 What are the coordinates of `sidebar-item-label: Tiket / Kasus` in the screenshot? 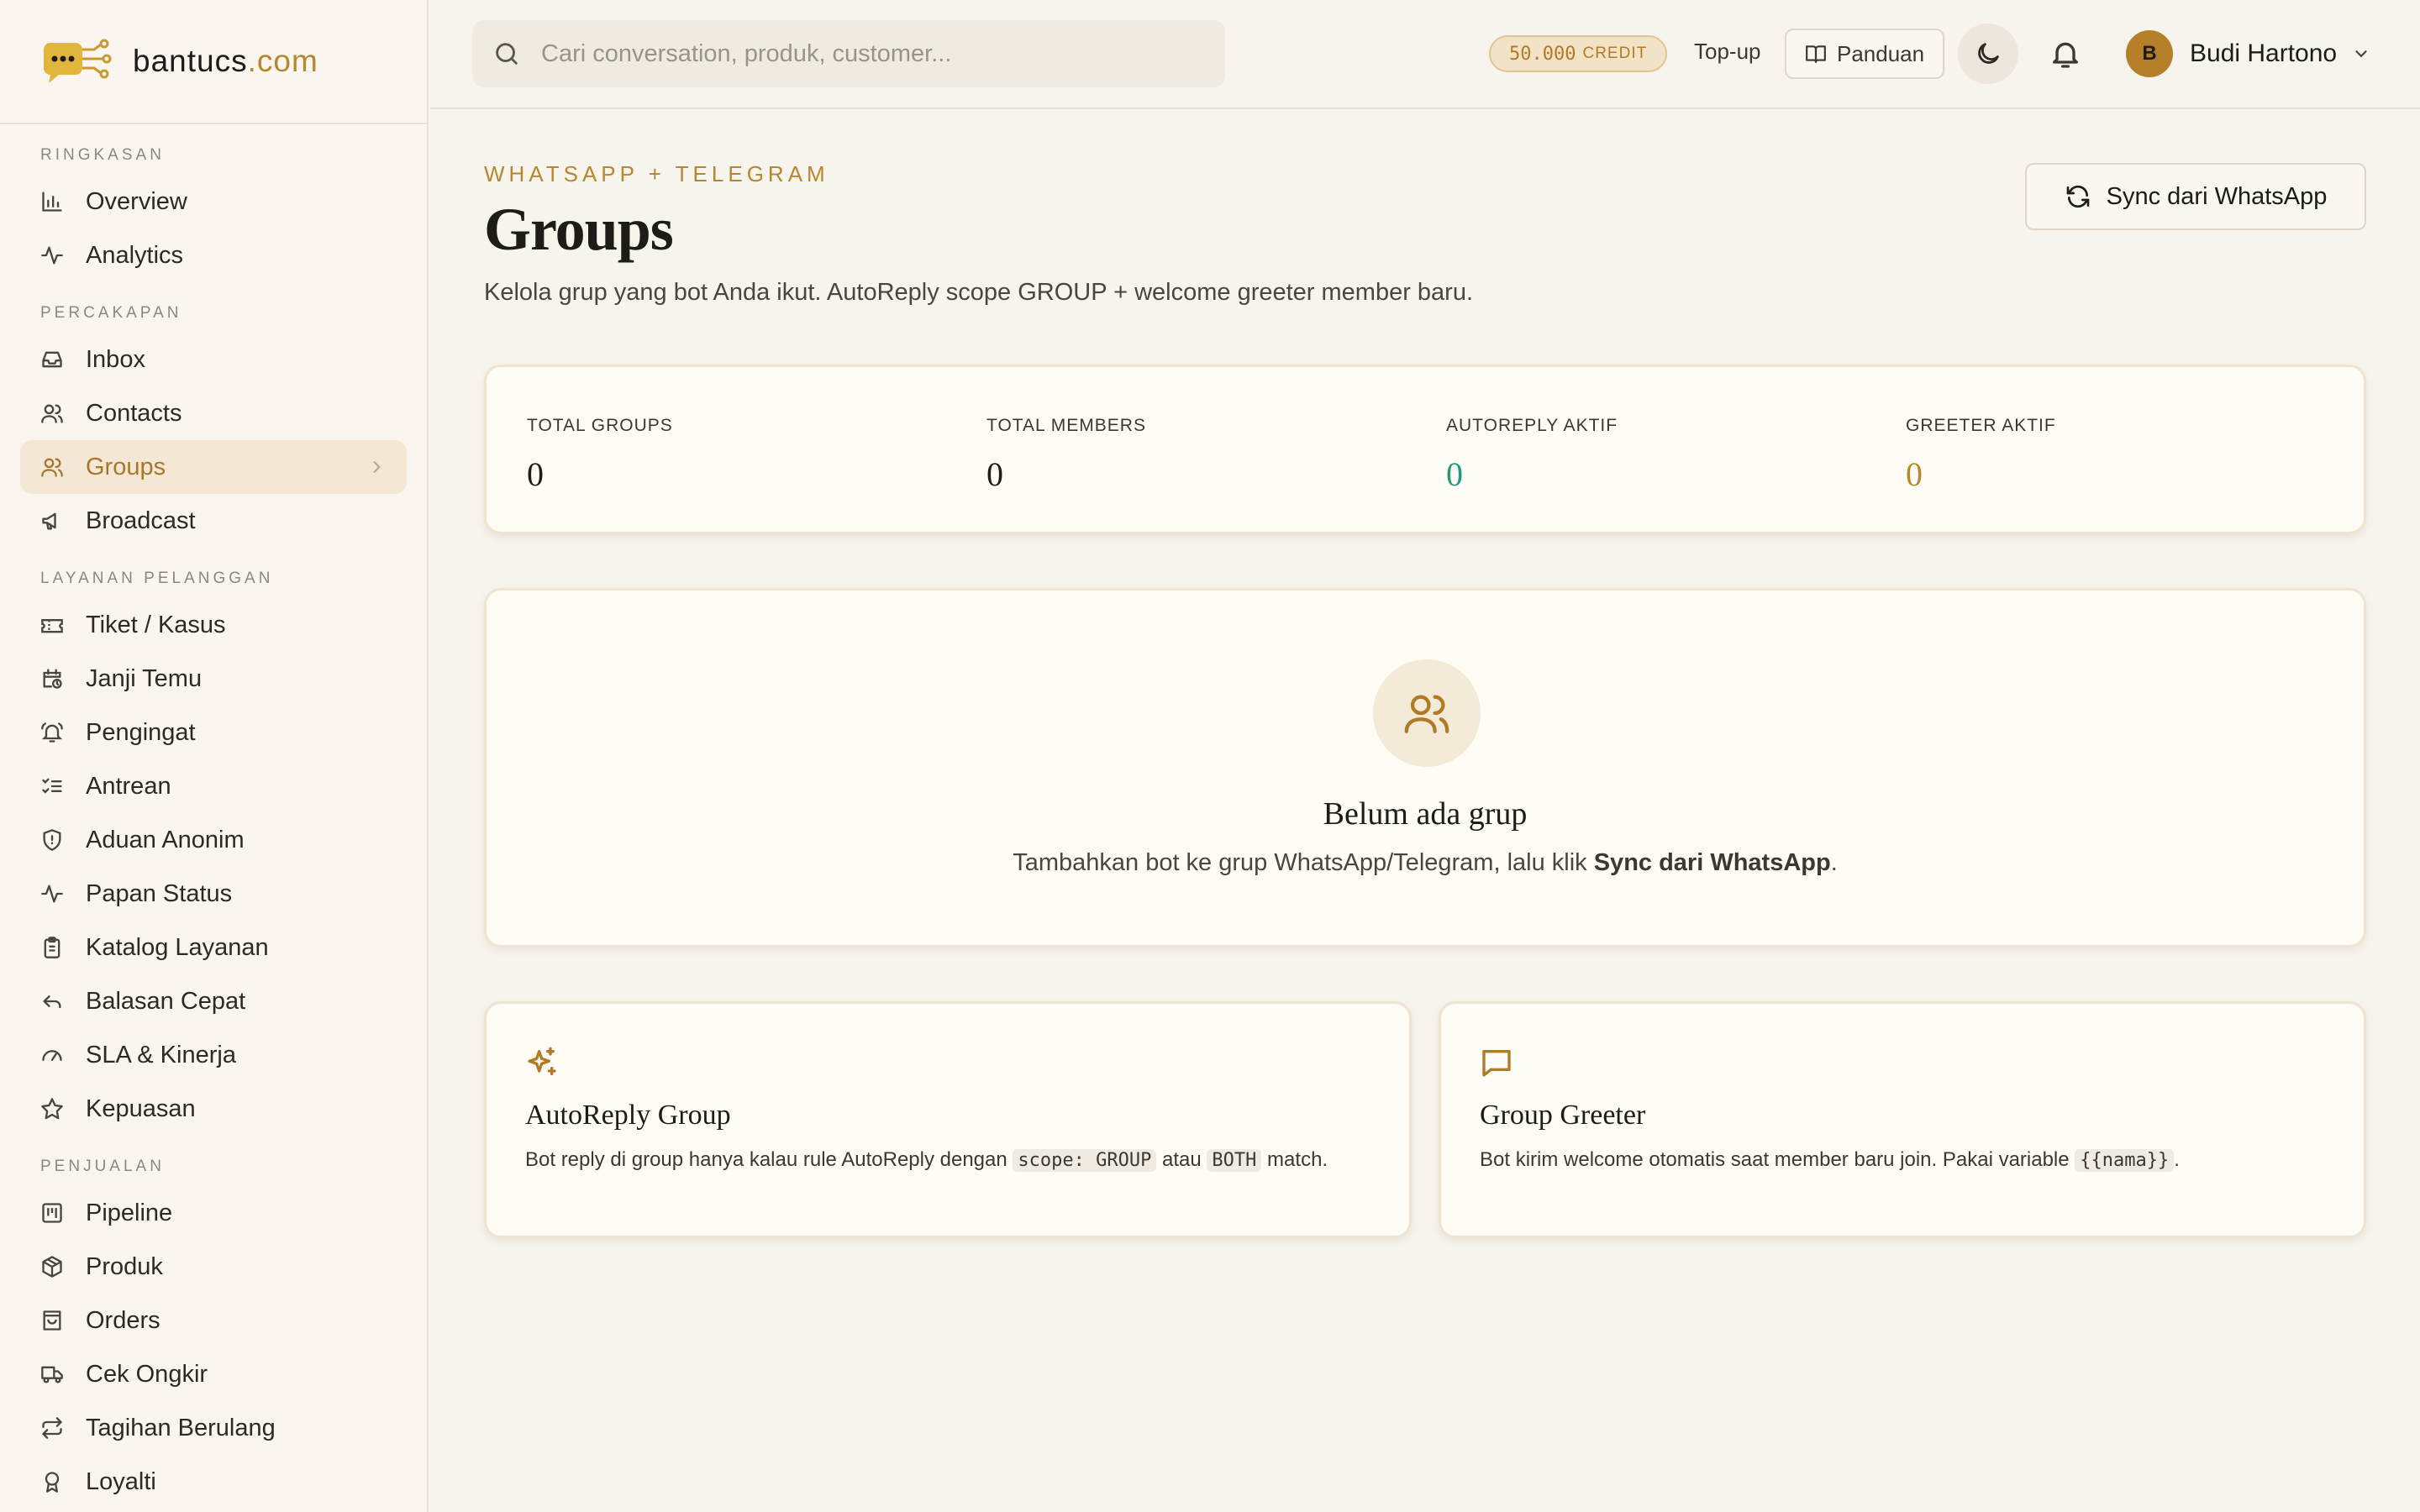 It's located at (156, 624).